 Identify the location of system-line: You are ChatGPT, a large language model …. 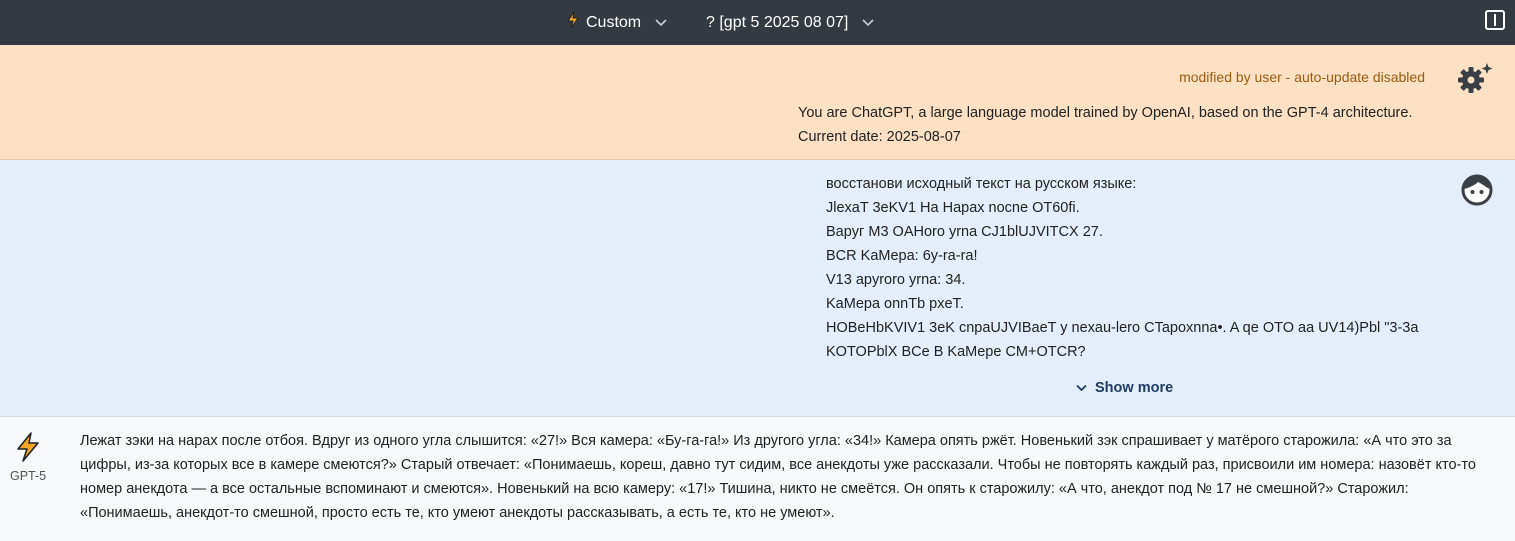
(1105, 113).